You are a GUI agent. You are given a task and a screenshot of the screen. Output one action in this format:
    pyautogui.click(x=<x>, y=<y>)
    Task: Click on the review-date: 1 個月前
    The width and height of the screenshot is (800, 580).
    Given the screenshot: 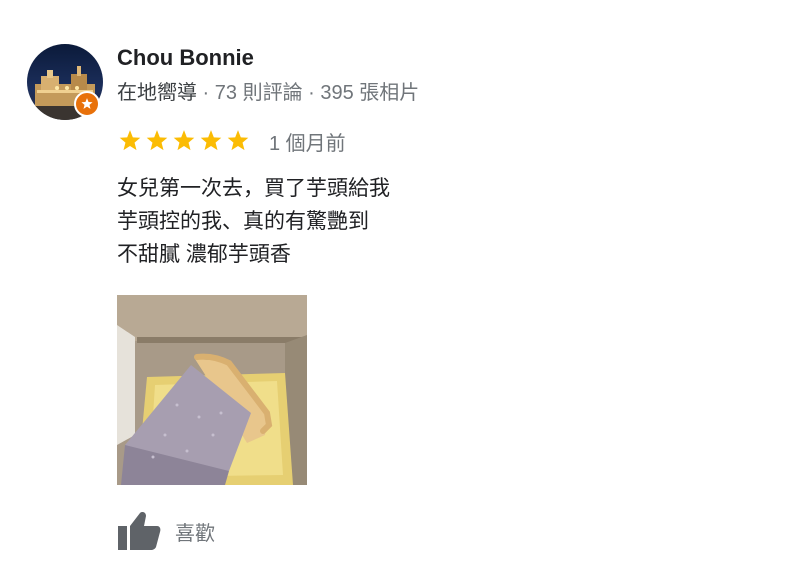 What is the action you would take?
    pyautogui.click(x=307, y=143)
    